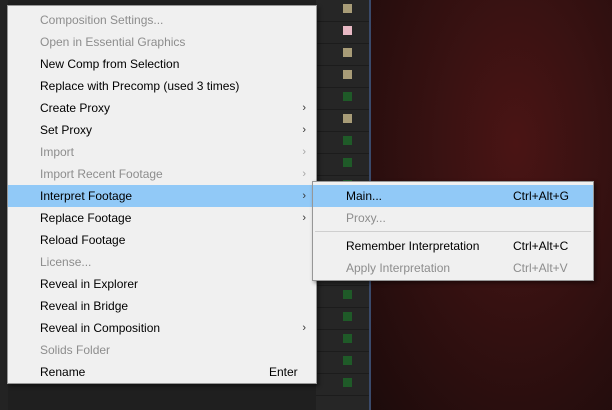  I want to click on submenu-item-main: Main... Ctrl+Alt+G, so click(453, 196).